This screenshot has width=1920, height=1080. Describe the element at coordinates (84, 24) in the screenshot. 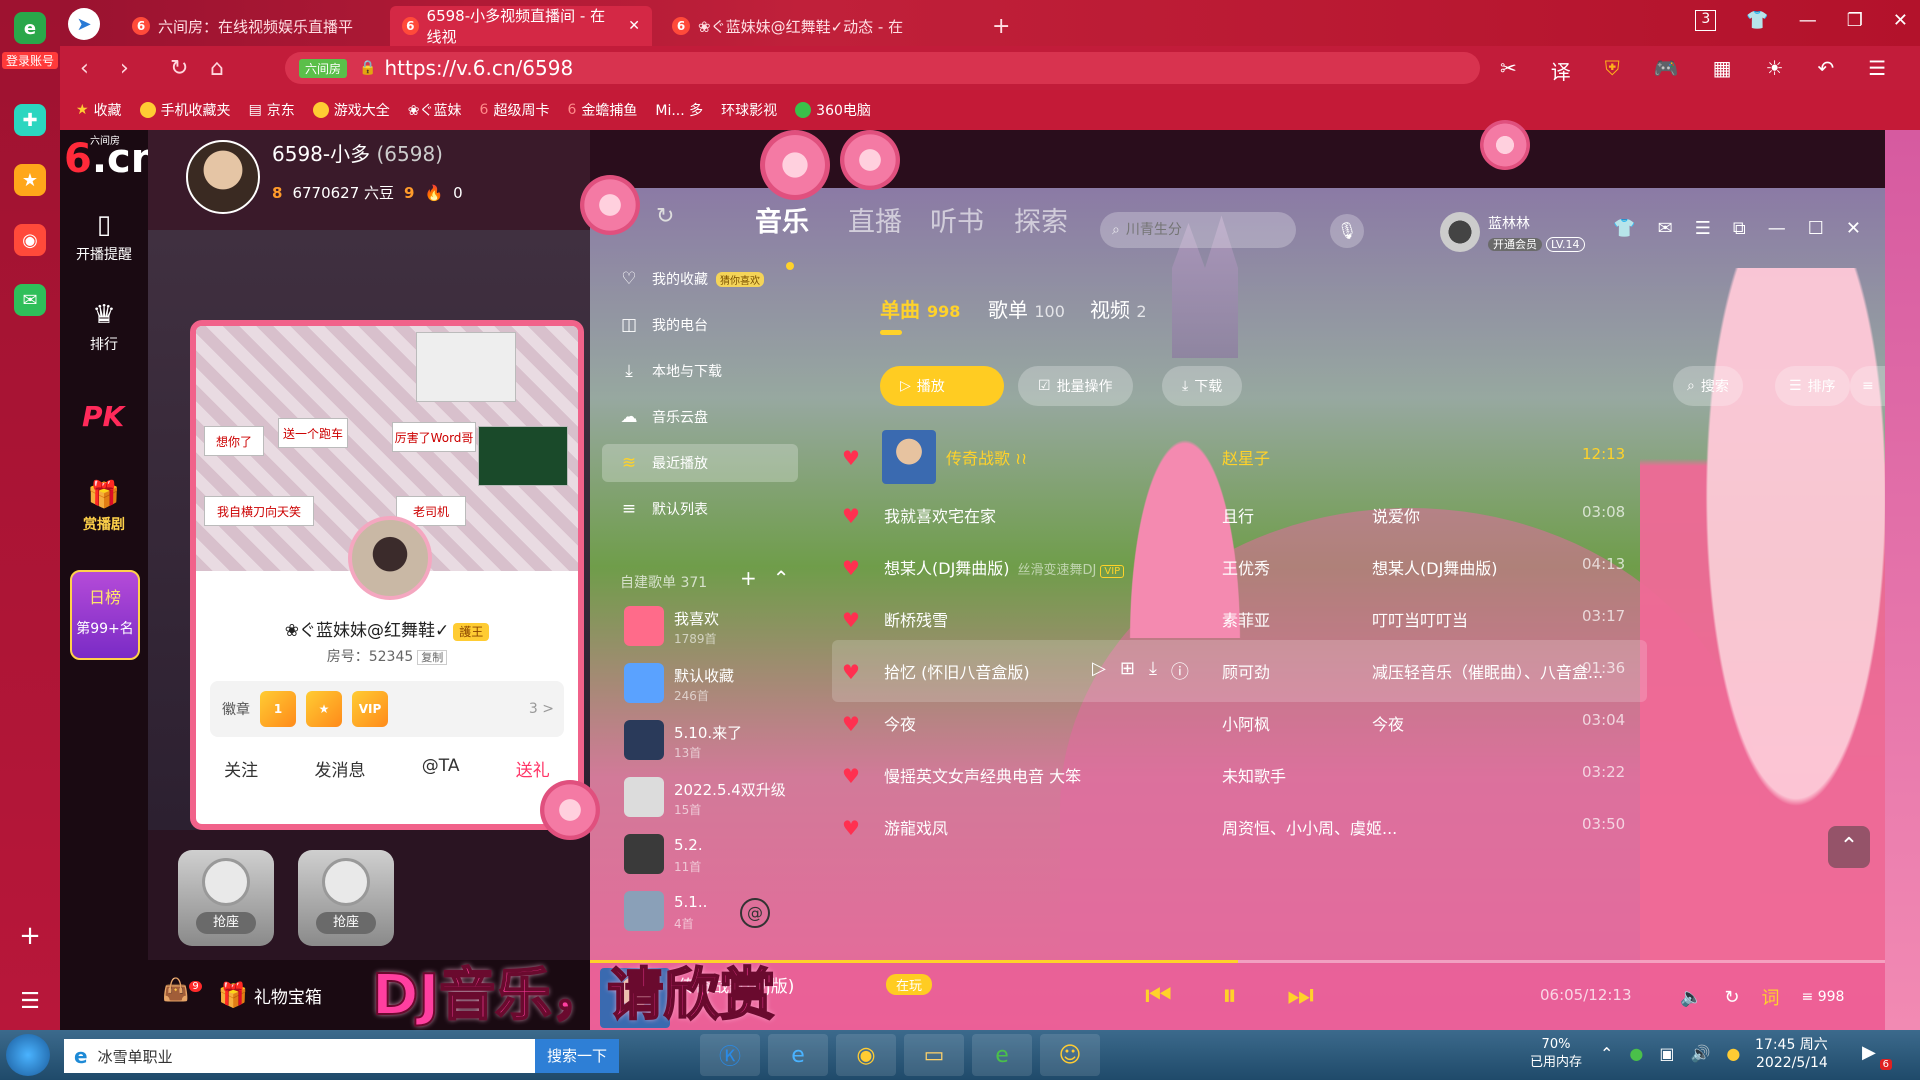

I see `navigation-arrow-icon: ➤` at that location.